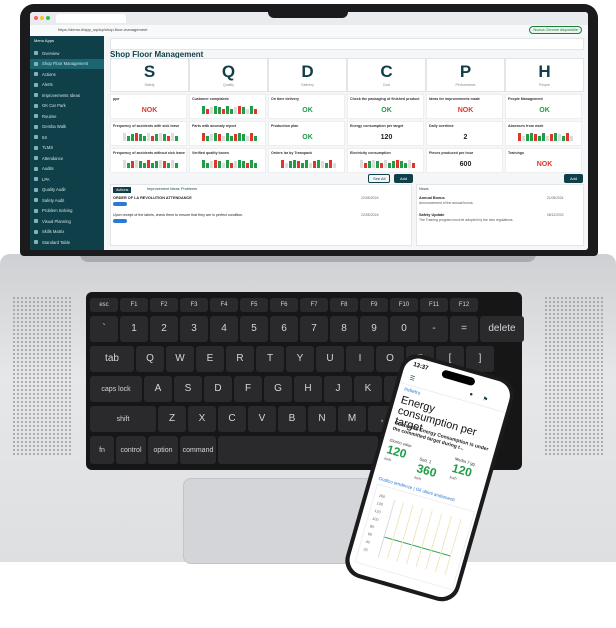 This screenshot has height=628, width=616. Describe the element at coordinates (470, 395) in the screenshot. I see `user-icon: ●` at that location.